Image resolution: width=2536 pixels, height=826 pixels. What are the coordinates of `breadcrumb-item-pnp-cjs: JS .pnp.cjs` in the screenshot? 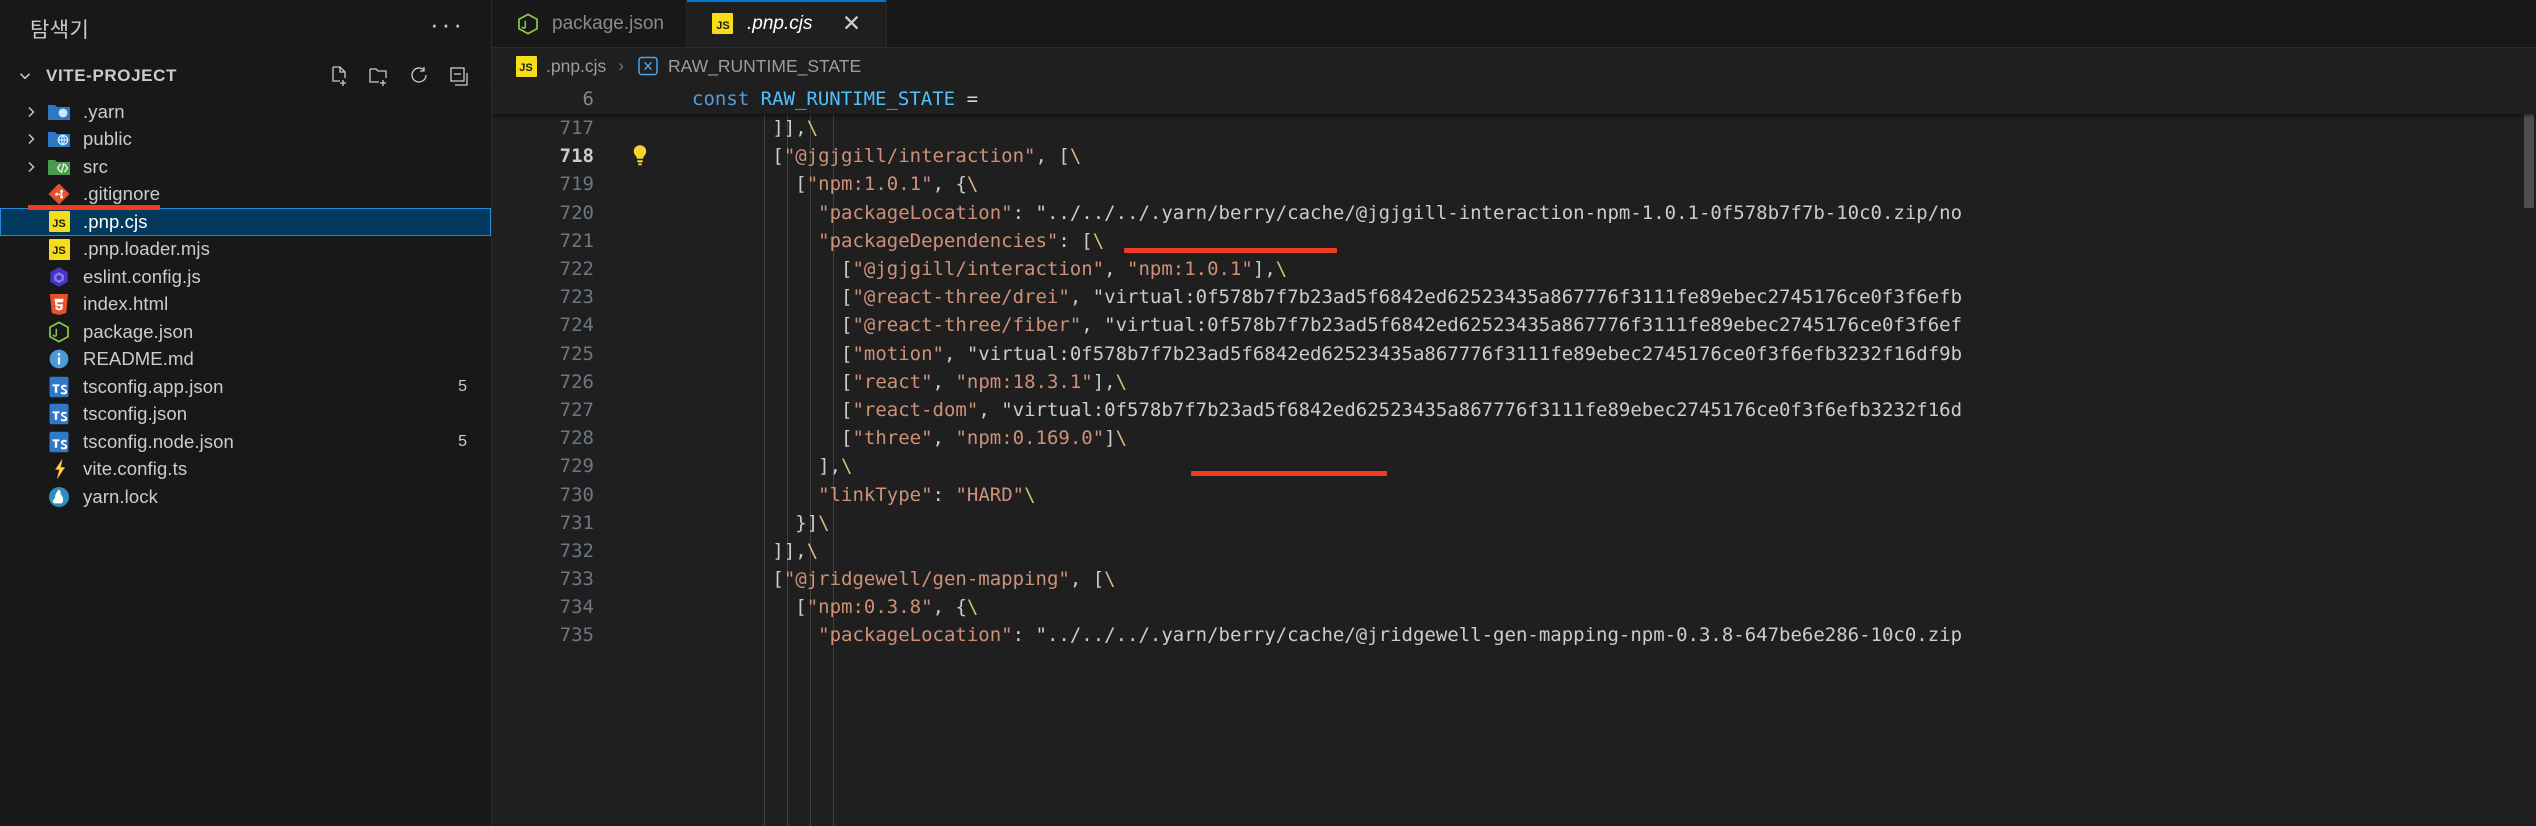 It's located at (560, 66).